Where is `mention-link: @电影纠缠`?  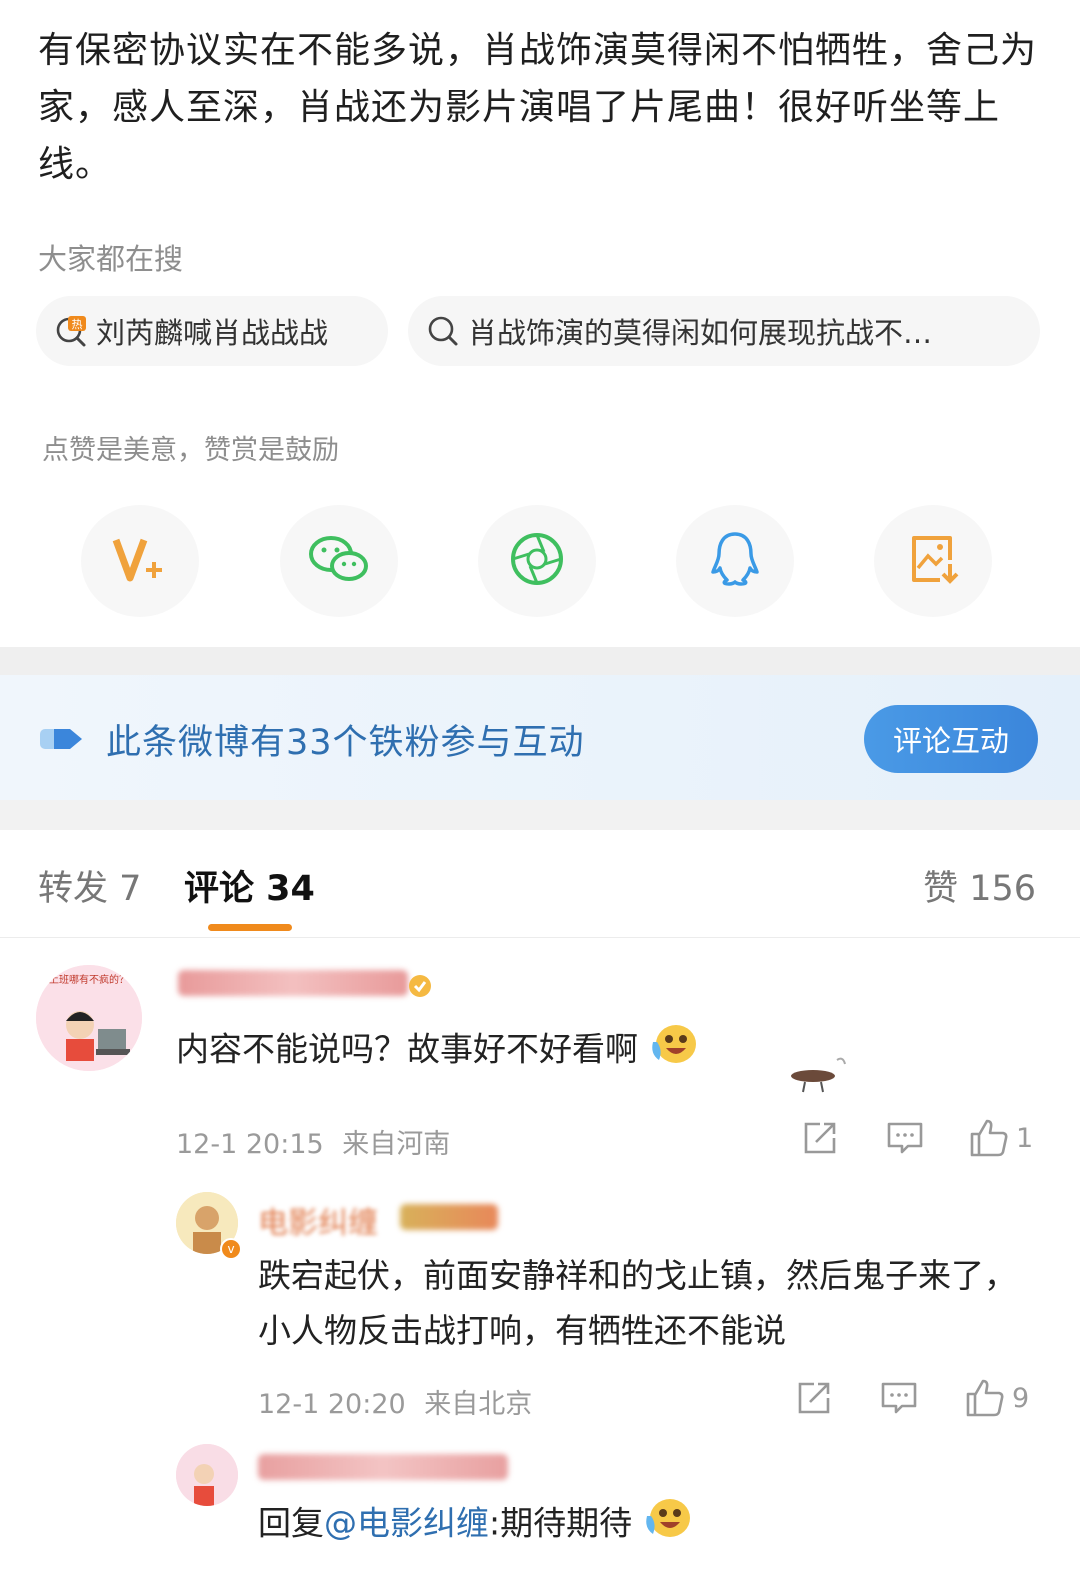
mention-link: @电影纠缠 is located at coordinates (406, 1523).